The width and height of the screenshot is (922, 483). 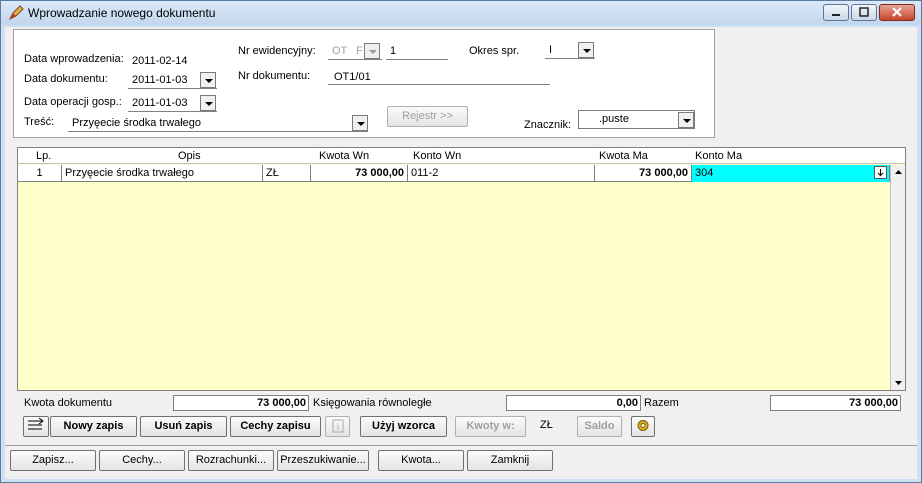 I want to click on okres-combo: I, so click(x=570, y=50).